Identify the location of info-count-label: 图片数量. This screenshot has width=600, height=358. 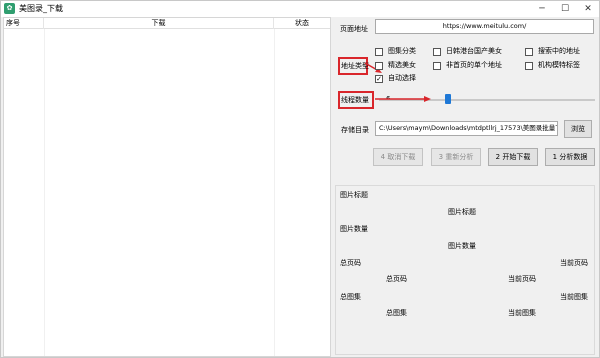
(354, 229).